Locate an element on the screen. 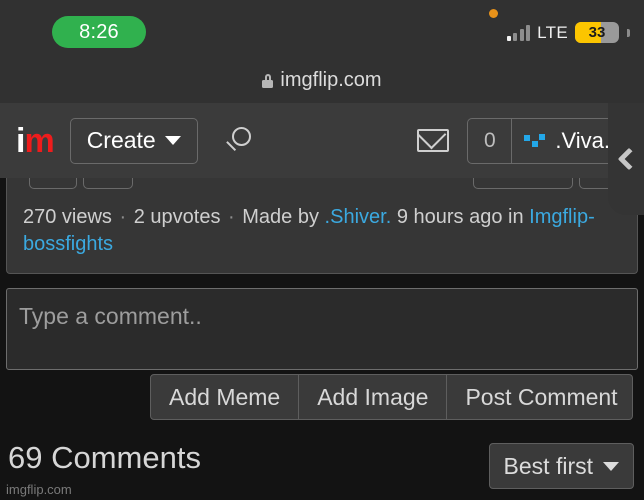  back-swipe-panel is located at coordinates (626, 159).